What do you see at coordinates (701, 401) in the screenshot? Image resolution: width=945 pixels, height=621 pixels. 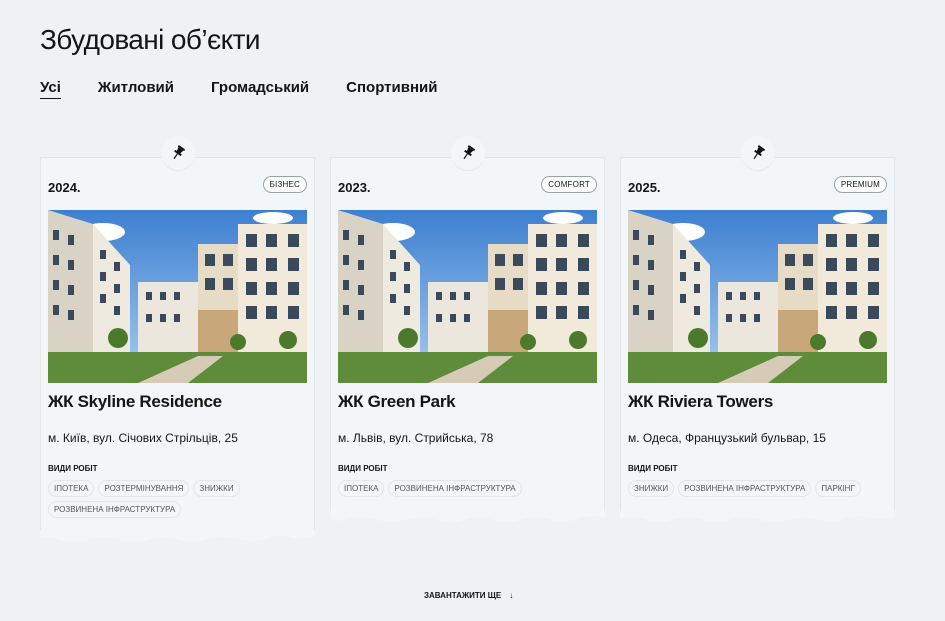 I see `project-name: ЖК Riviera Towers` at bounding box center [701, 401].